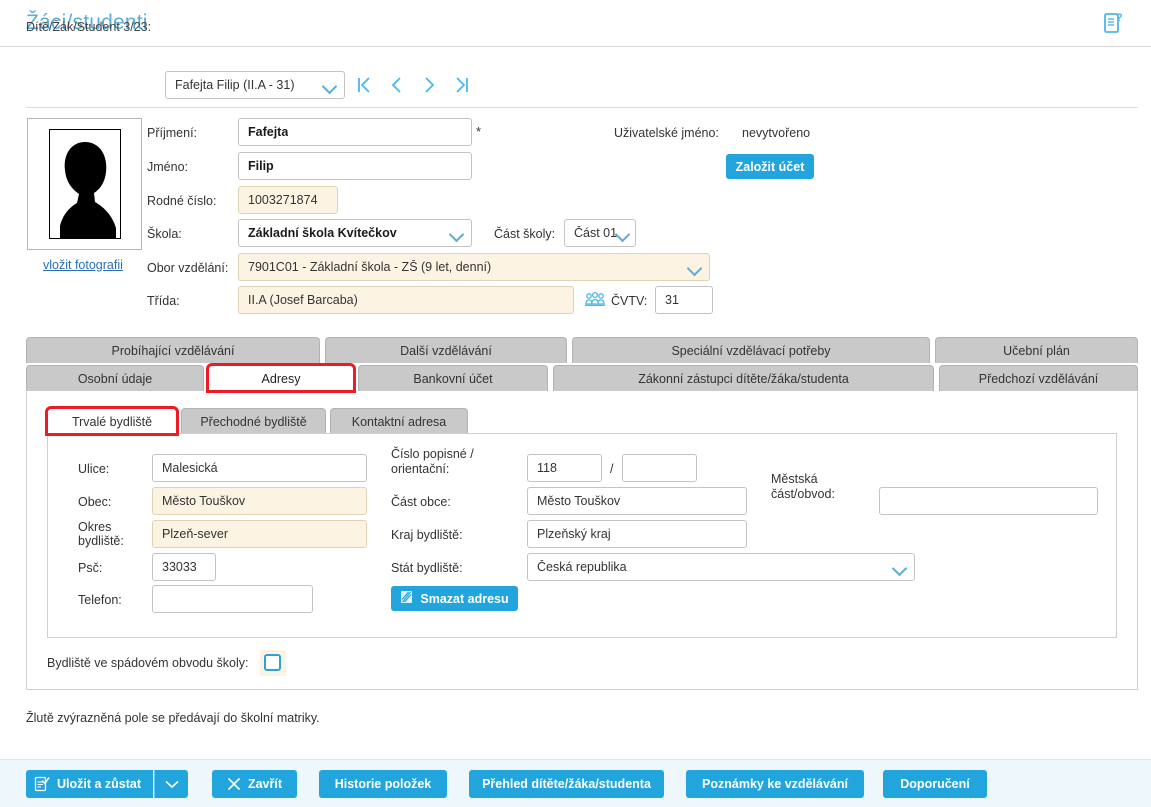  Describe the element at coordinates (303, 300) in the screenshot. I see `class-value: II.A (Josef Barcaba)` at that location.